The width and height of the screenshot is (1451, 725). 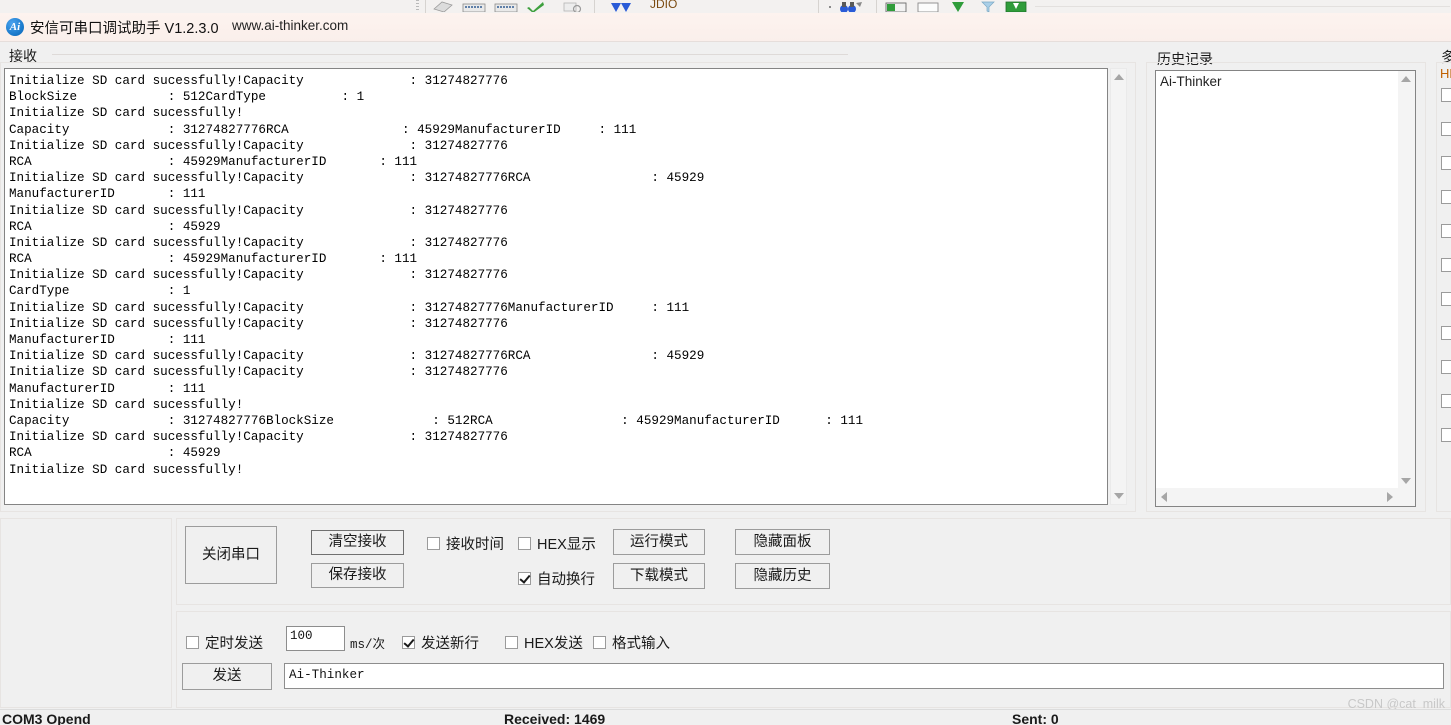 I want to click on send-newline-checkbox: 发送新行, so click(x=440, y=642).